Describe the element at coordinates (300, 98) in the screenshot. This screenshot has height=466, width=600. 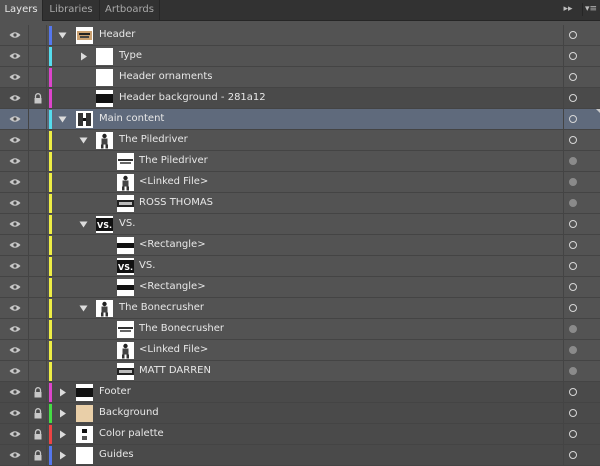
I see `layer-row: Header background - 281a12` at that location.